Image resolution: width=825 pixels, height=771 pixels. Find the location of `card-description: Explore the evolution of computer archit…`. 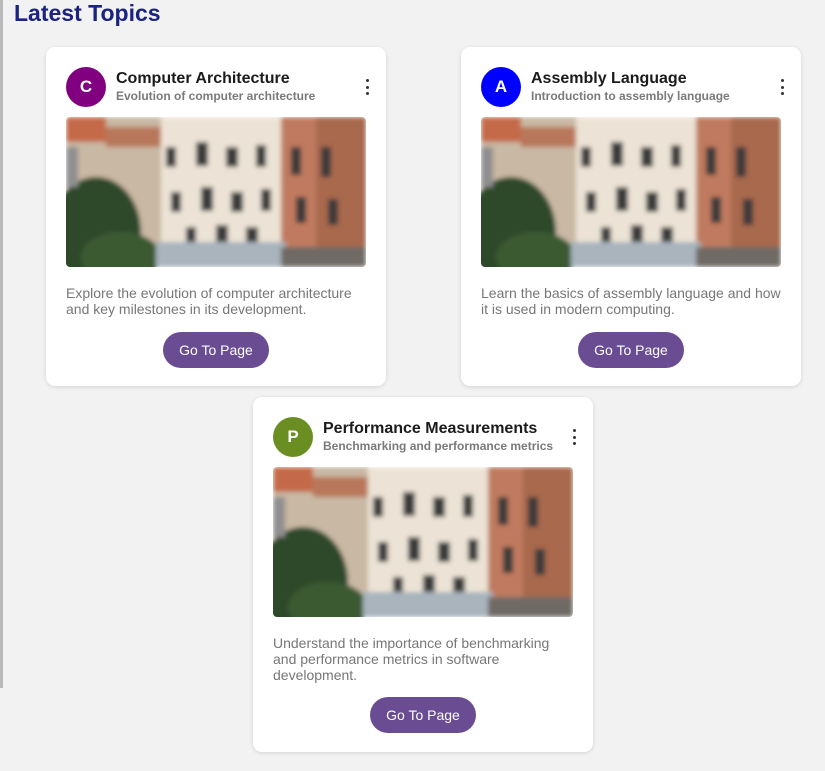

card-description: Explore the evolution of computer archit… is located at coordinates (209, 301).